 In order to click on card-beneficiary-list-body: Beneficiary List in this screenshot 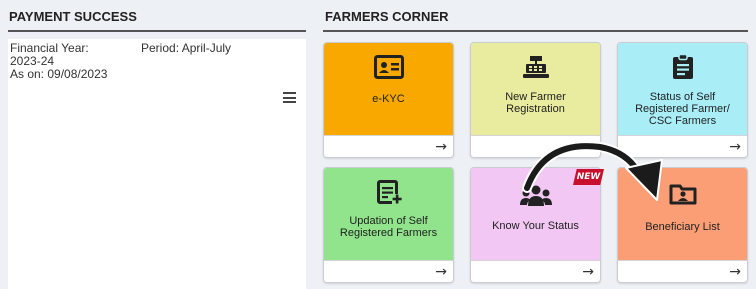, I will do `click(682, 214)`.